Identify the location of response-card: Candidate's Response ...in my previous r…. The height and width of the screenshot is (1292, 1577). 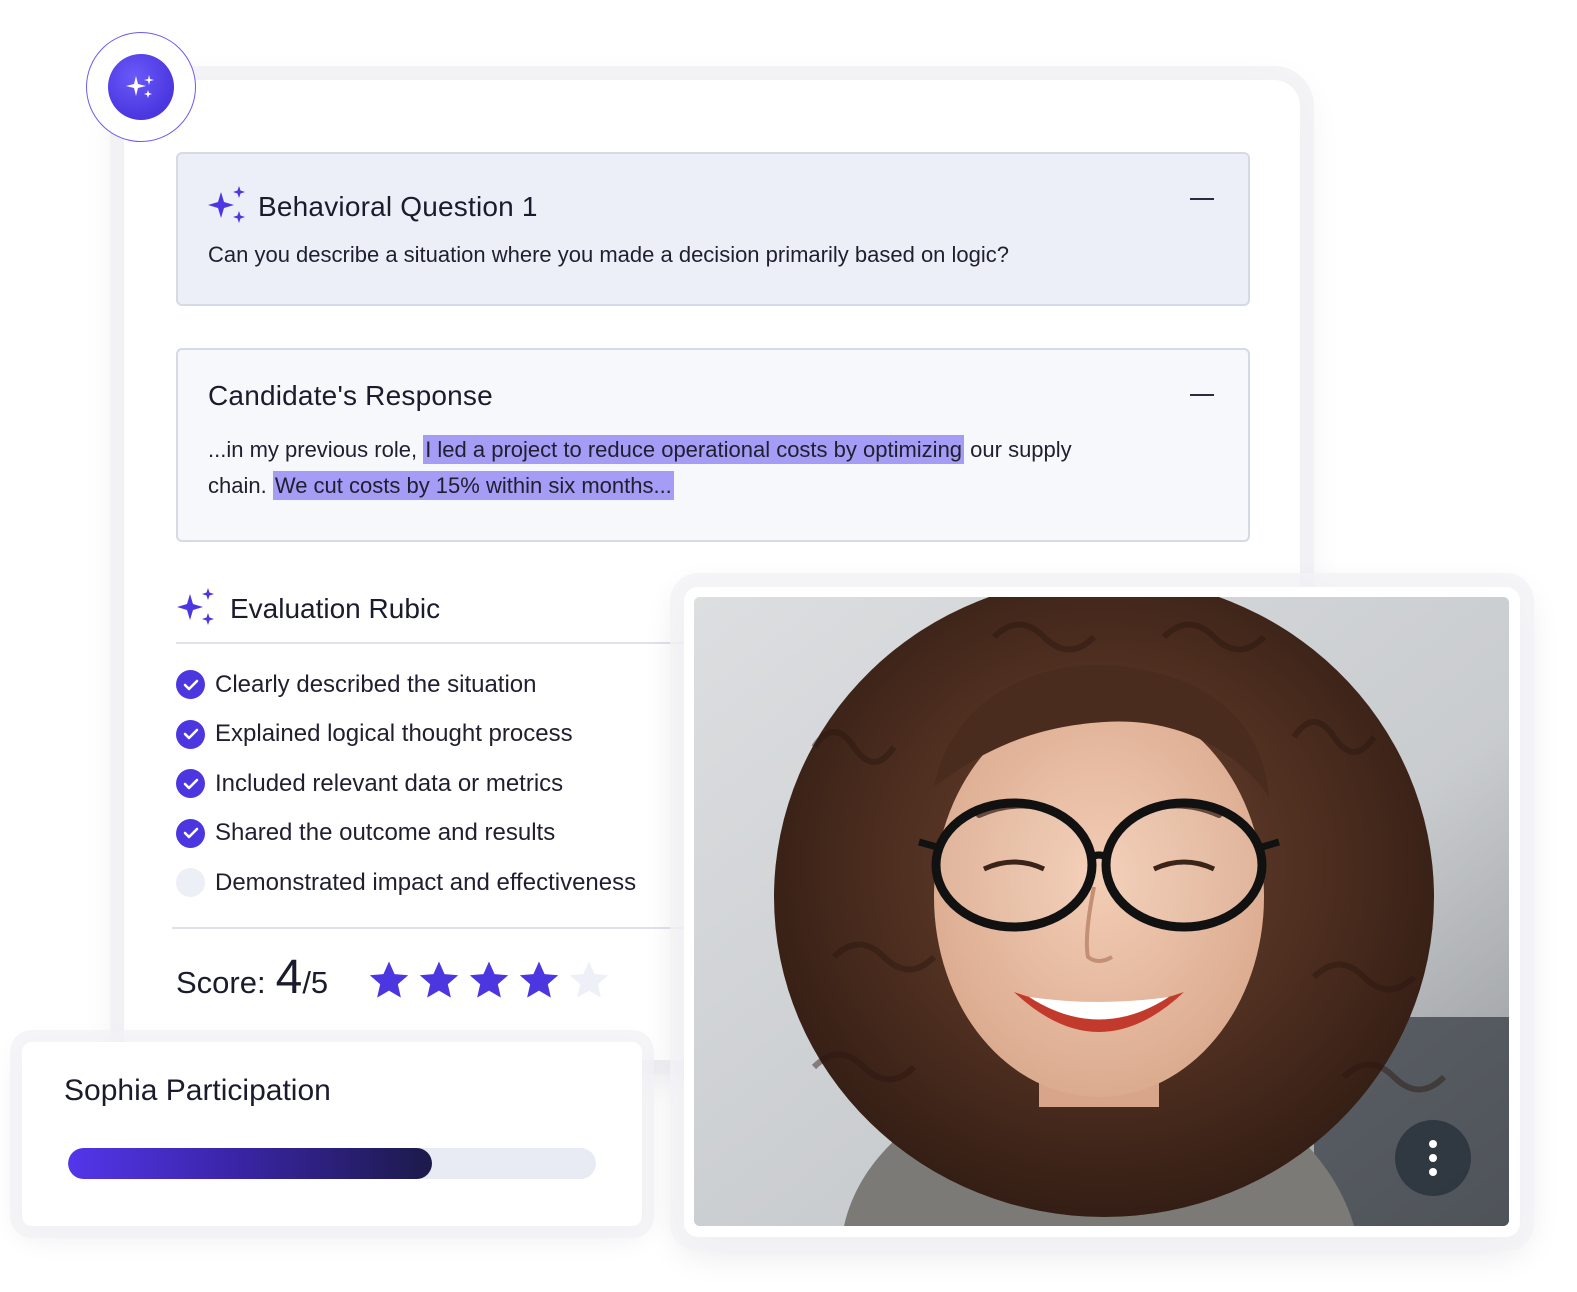
(713, 445).